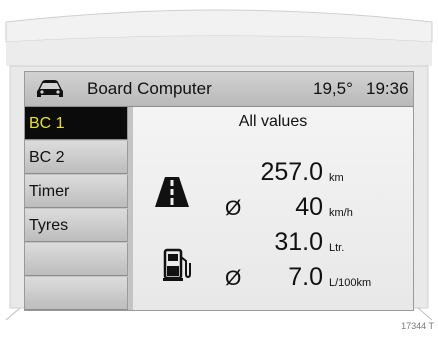 The image size is (438, 339). Describe the element at coordinates (341, 213) in the screenshot. I see `average-speed-unit: km/h` at that location.